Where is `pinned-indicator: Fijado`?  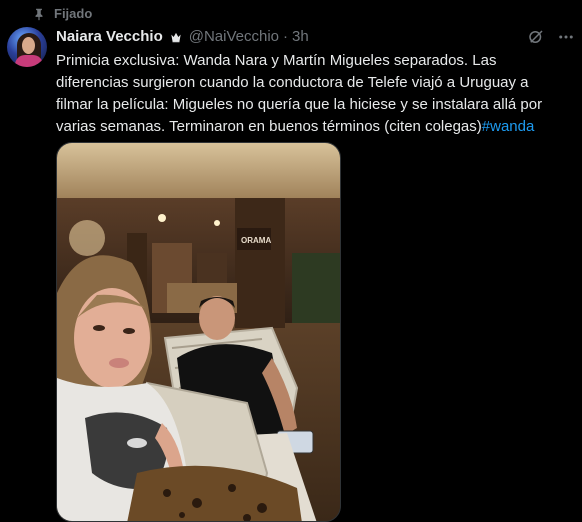 pinned-indicator: Fijado is located at coordinates (62, 13).